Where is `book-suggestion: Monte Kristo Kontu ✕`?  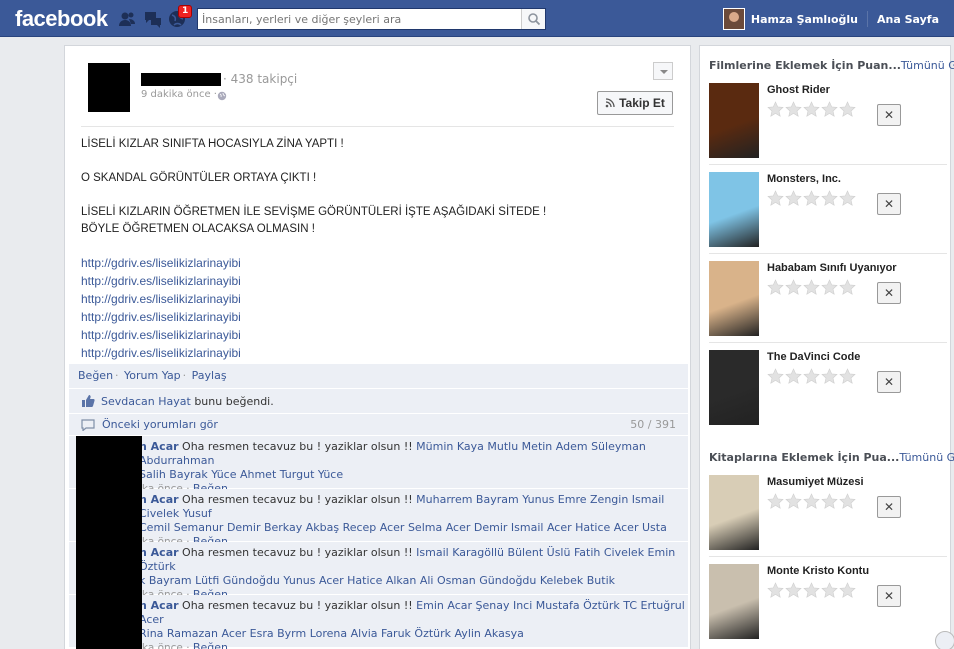
book-suggestion: Monte Kristo Kontu ✕ is located at coordinates (828, 604).